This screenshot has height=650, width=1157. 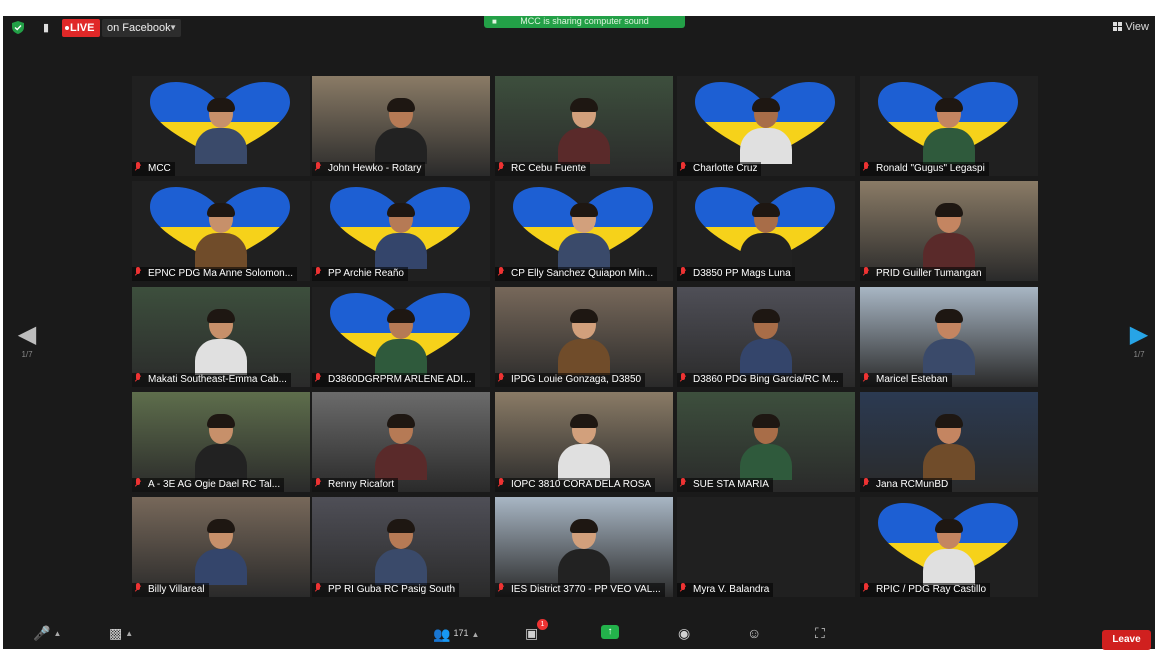 I want to click on video-tile: SUE STA MARIA, so click(x=766, y=442).